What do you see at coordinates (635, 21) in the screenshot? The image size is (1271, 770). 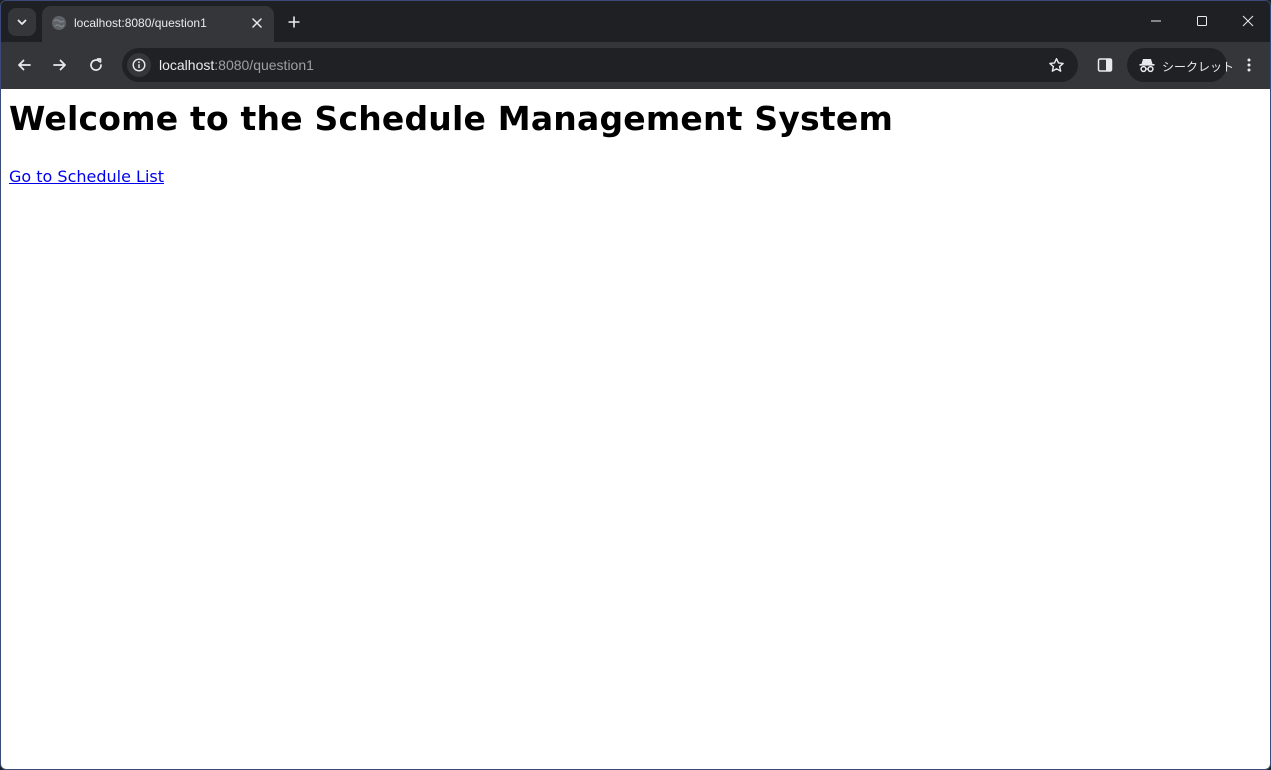 I see `tab-strip: localhost:8080/question1` at bounding box center [635, 21].